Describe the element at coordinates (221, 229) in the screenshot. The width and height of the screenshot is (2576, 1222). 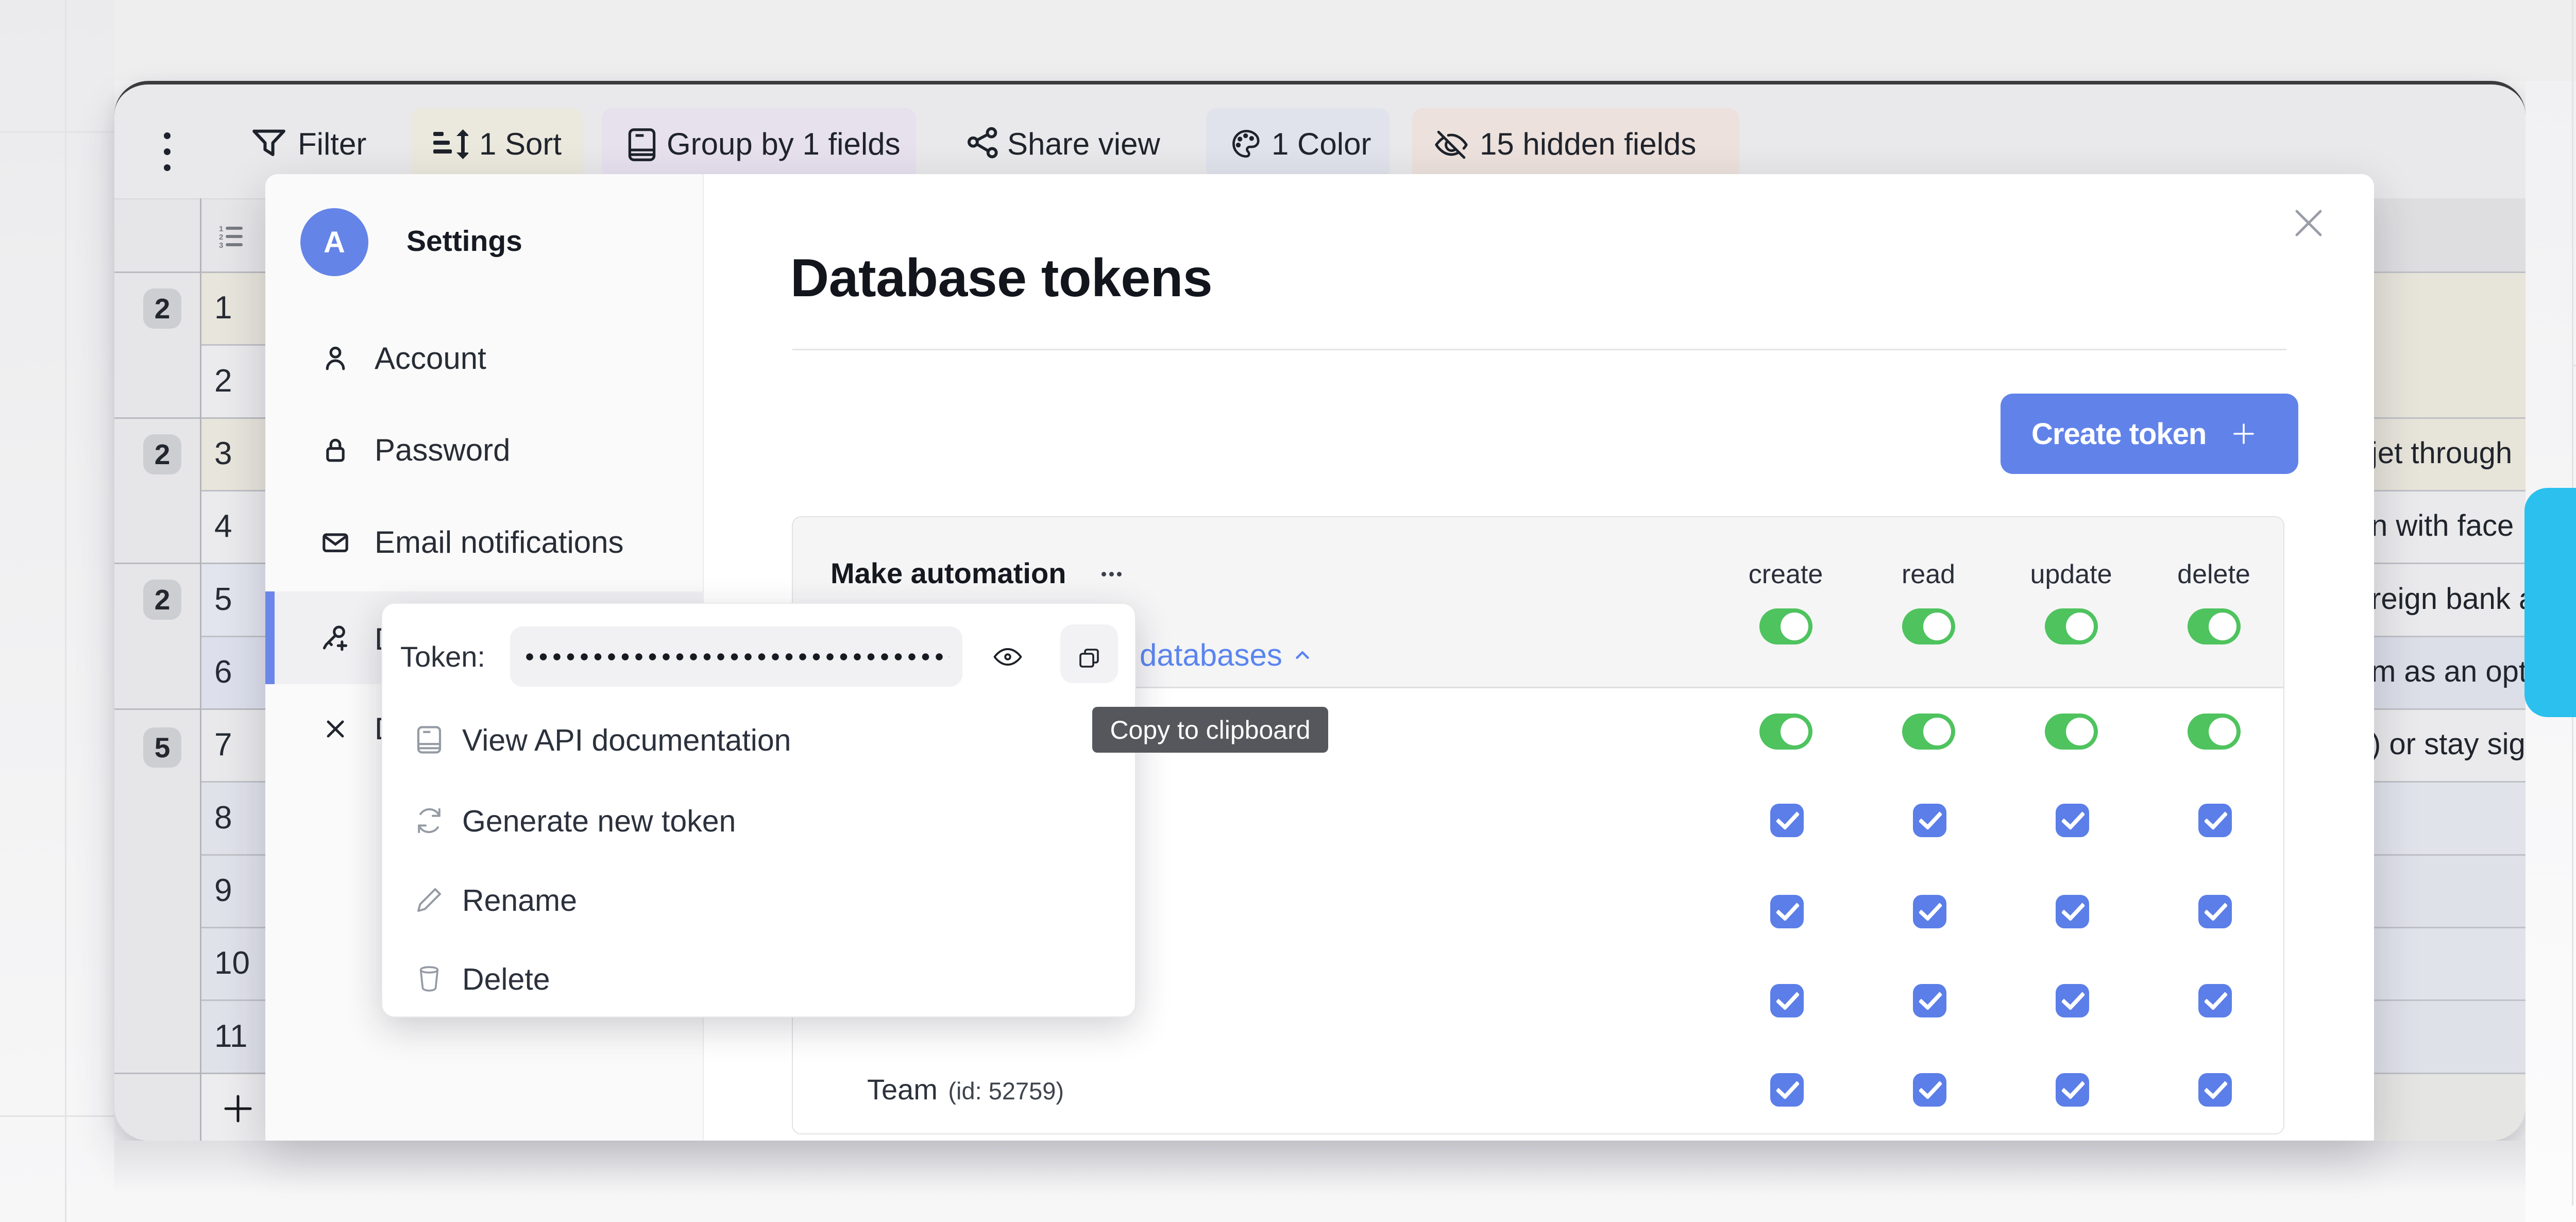
I see `svg-text: 1` at that location.